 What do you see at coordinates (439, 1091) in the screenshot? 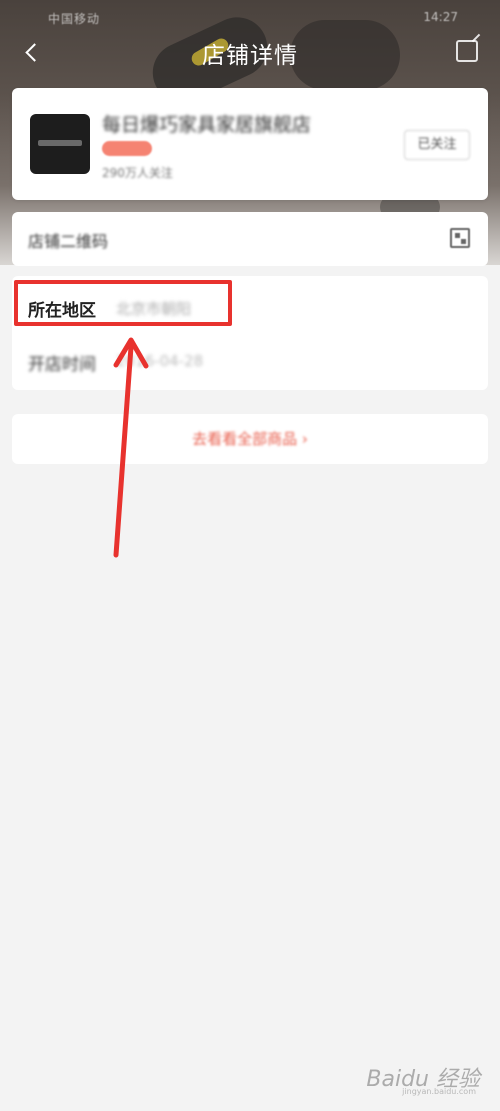
I see `watermark-url: jingyan.baidu.com` at bounding box center [439, 1091].